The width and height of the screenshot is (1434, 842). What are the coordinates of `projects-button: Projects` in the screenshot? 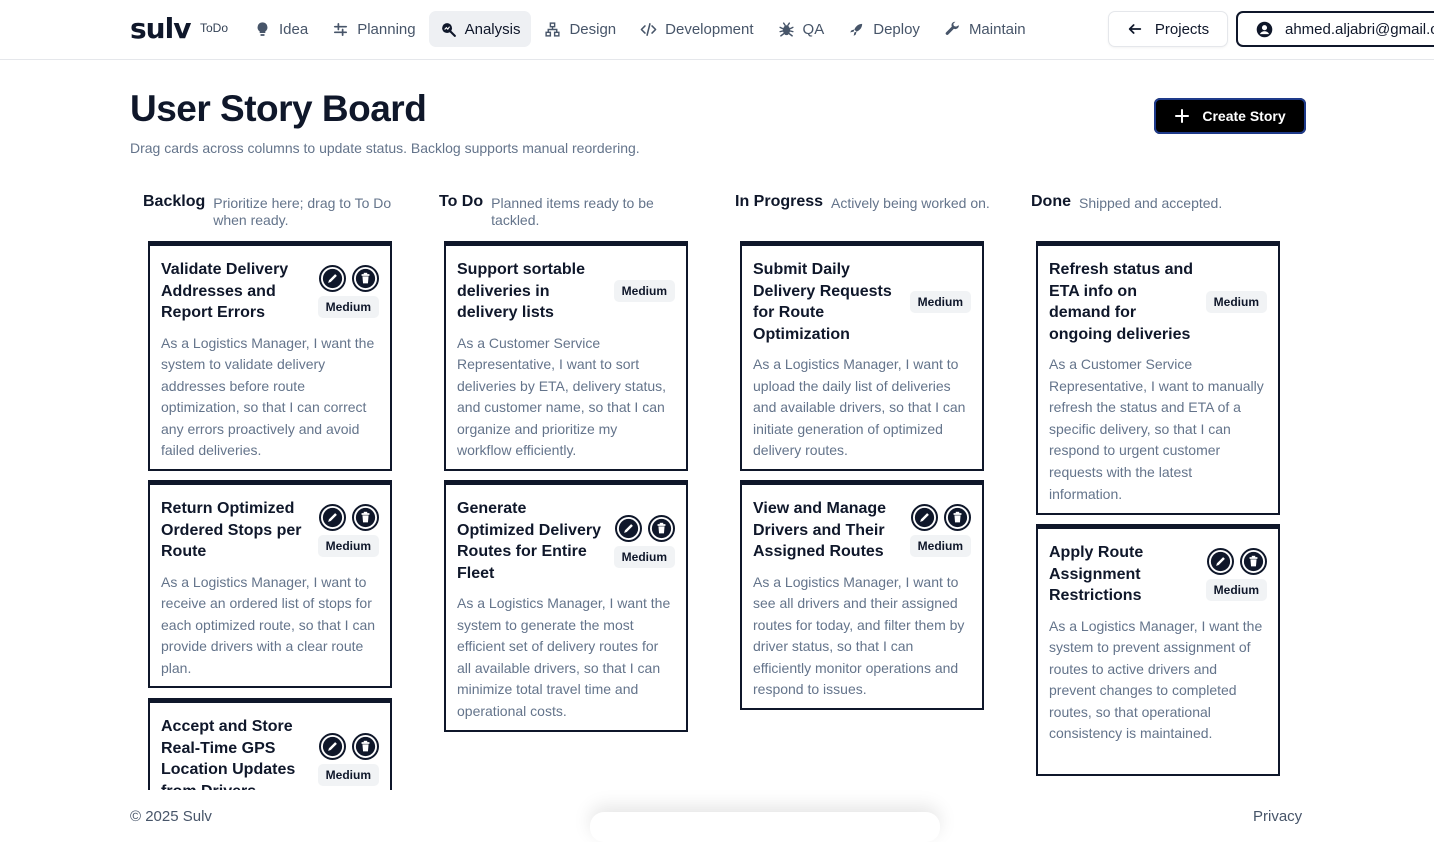 It's located at (1168, 29).